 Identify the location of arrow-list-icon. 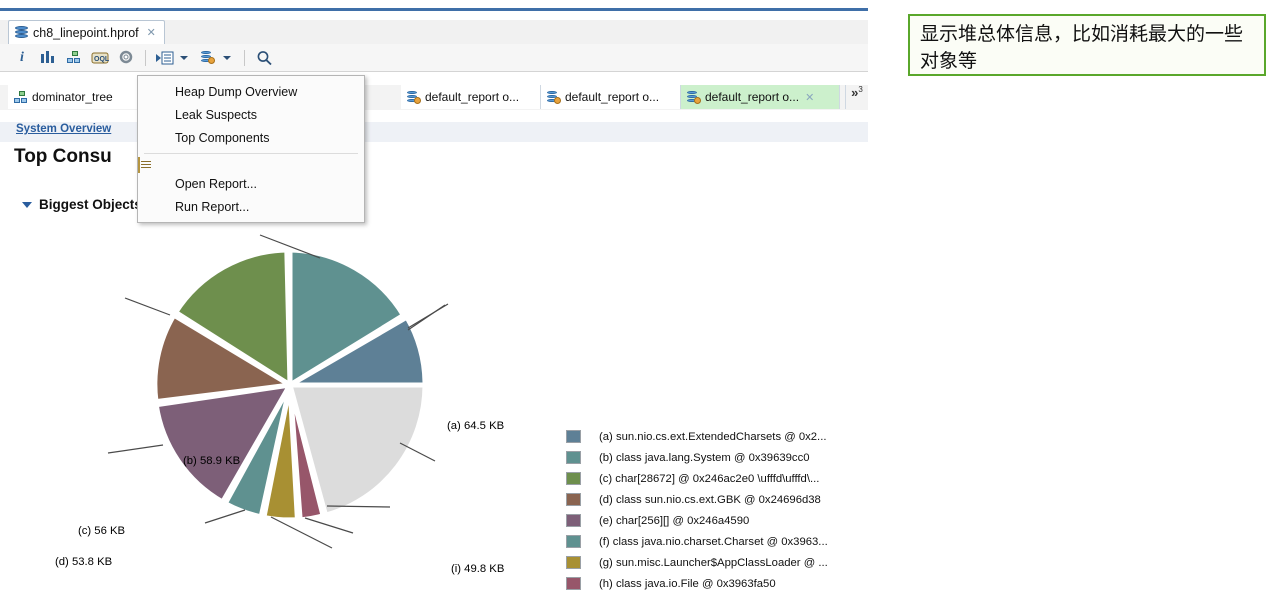
(165, 57).